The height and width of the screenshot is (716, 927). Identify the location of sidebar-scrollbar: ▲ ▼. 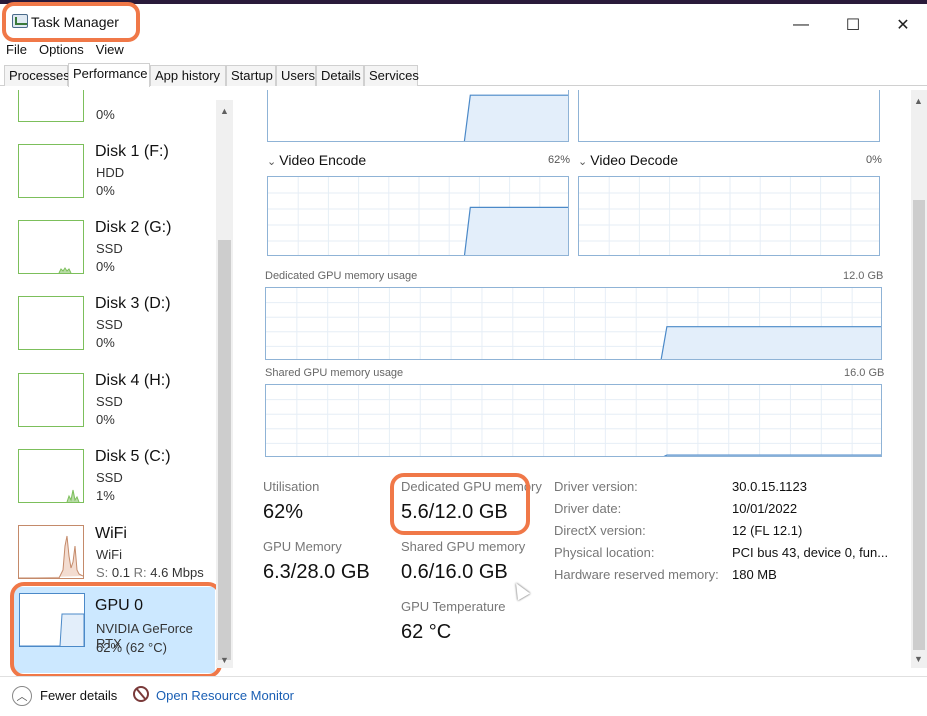
(224, 384).